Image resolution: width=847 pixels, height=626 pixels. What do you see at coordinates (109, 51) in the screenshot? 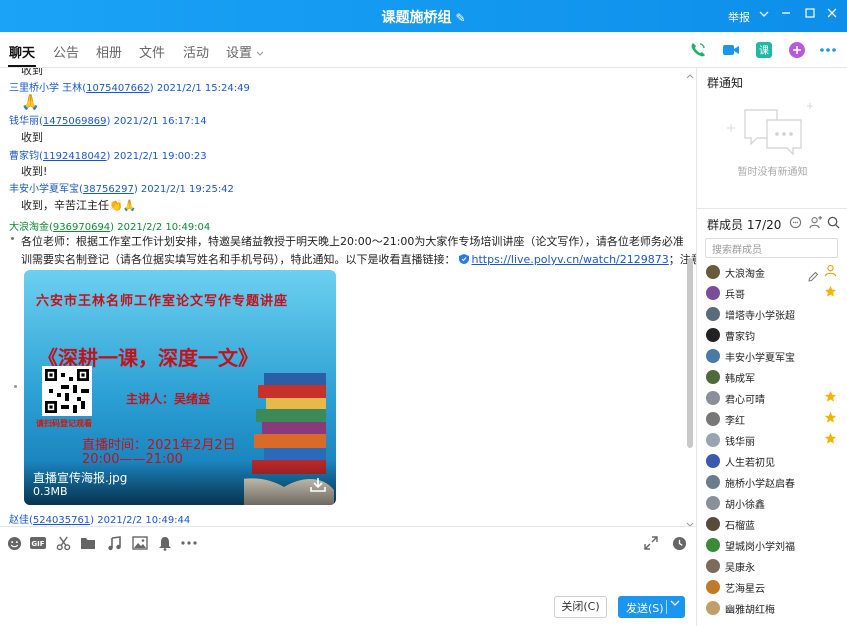
I see `tab-album: 相册` at bounding box center [109, 51].